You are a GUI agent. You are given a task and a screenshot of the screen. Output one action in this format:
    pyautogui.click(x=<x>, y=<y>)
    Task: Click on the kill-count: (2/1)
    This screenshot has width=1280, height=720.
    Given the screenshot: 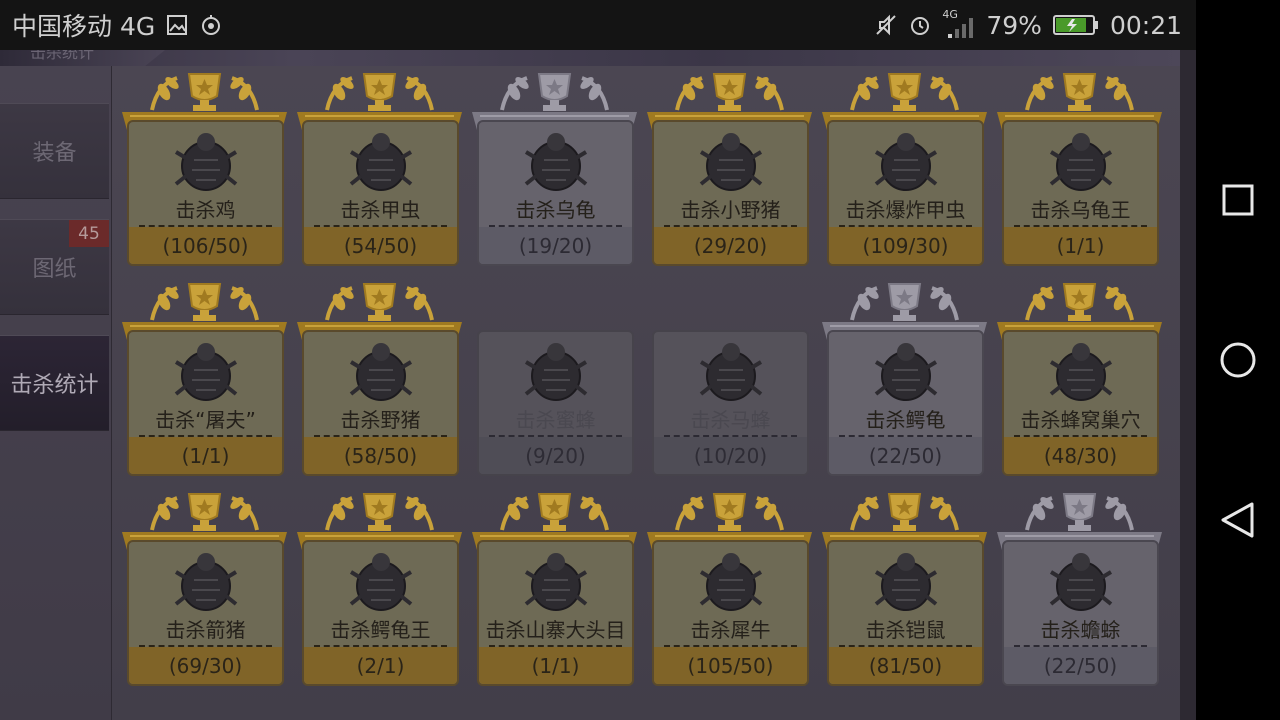 What is the action you would take?
    pyautogui.click(x=380, y=665)
    